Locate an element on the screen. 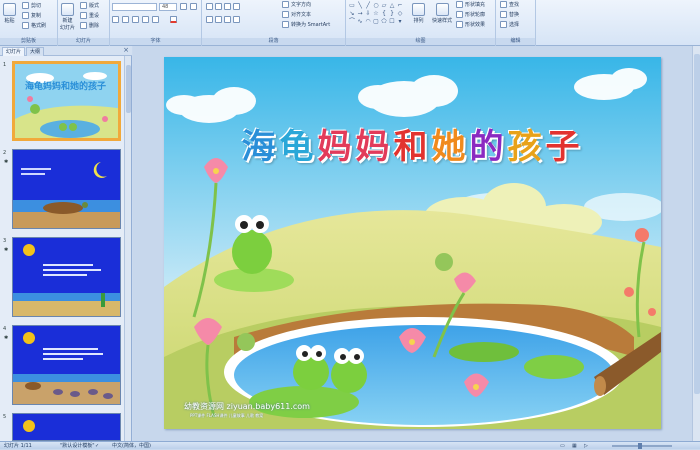  strikethrough-button is located at coordinates (145, 19).